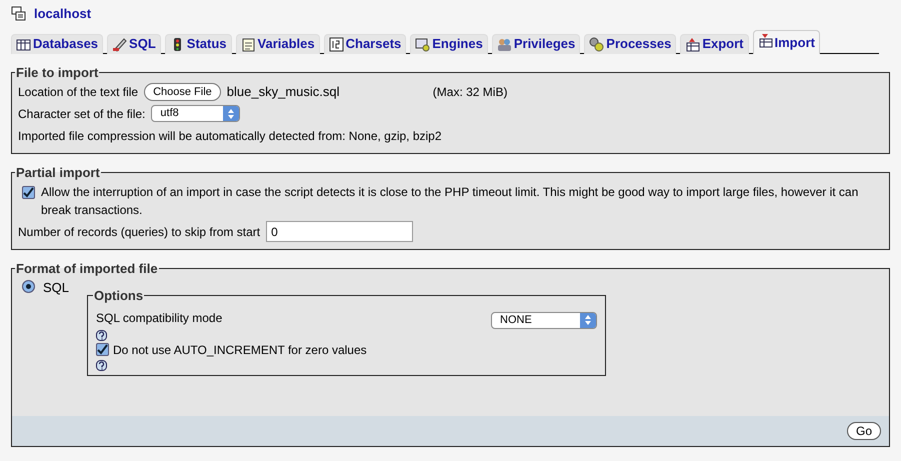 The image size is (901, 461). I want to click on go-button: Go, so click(863, 431).